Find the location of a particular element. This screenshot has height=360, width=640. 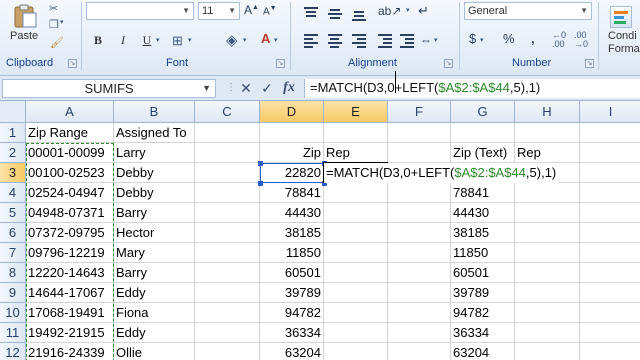

cell-b3: Debby is located at coordinates (154, 173).